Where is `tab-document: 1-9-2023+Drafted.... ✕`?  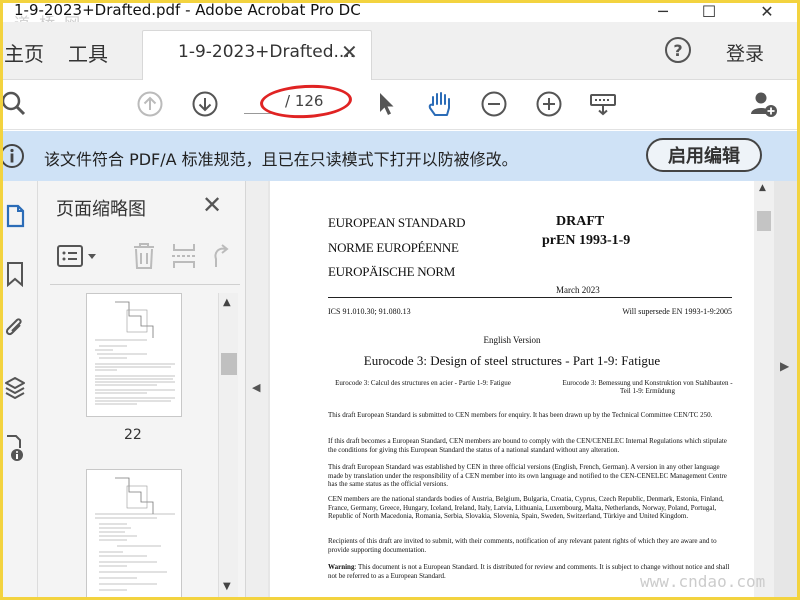 tab-document: 1-9-2023+Drafted.... ✕ is located at coordinates (257, 55).